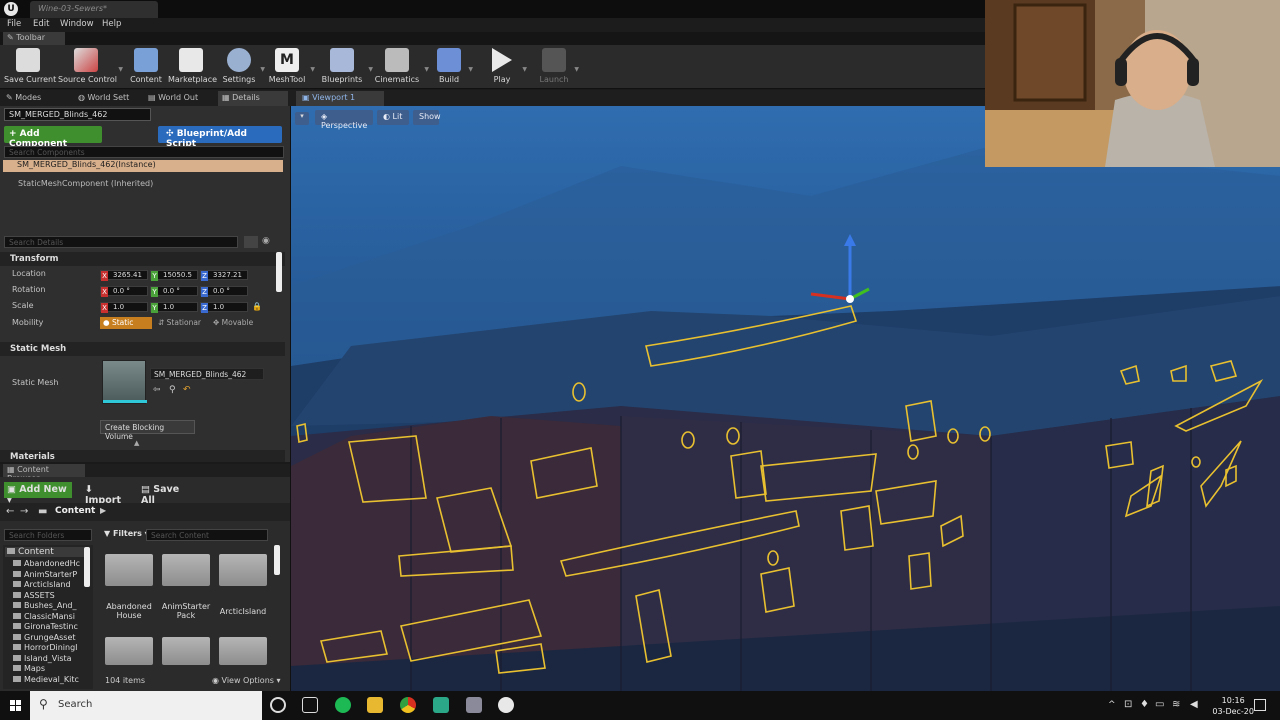  Describe the element at coordinates (42, 658) in the screenshot. I see `tree-item: Island_Vista` at that location.